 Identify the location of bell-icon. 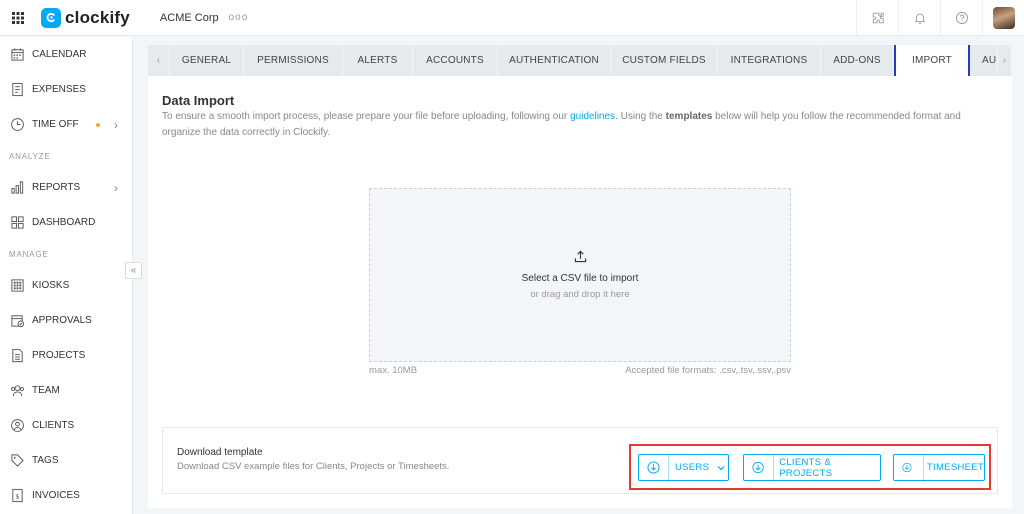
(919, 18).